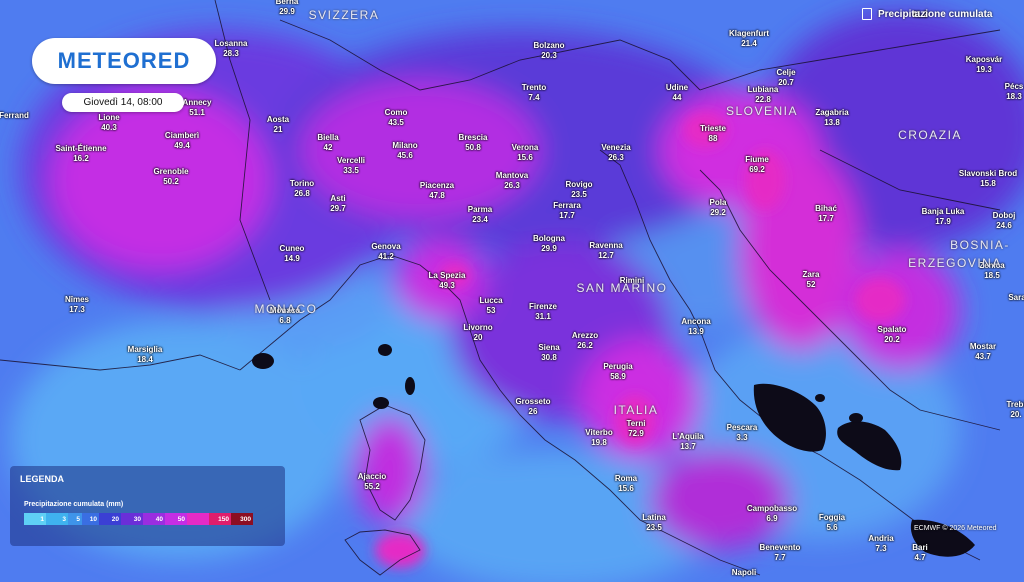 This screenshot has height=582, width=1024. I want to click on layer-icon, so click(867, 14).